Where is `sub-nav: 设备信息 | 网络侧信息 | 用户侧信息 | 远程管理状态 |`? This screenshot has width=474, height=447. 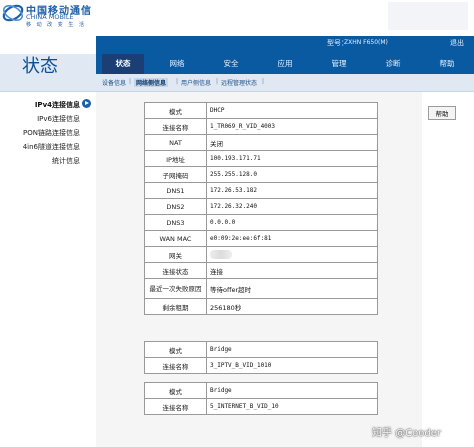 sub-nav: 设备信息 | 网络侧信息 | 用户侧信息 | 远程管理状态 | is located at coordinates (285, 83).